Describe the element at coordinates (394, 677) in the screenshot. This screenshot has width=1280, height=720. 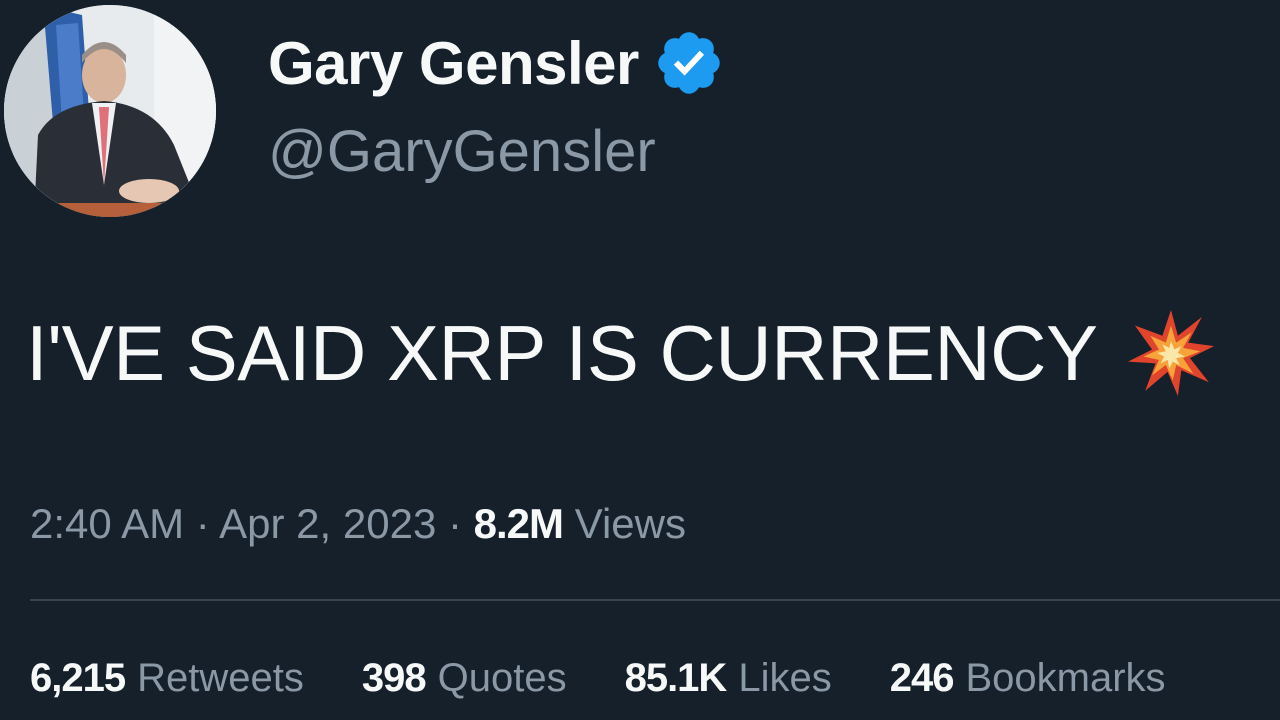
I see `stat-count: 398` at that location.